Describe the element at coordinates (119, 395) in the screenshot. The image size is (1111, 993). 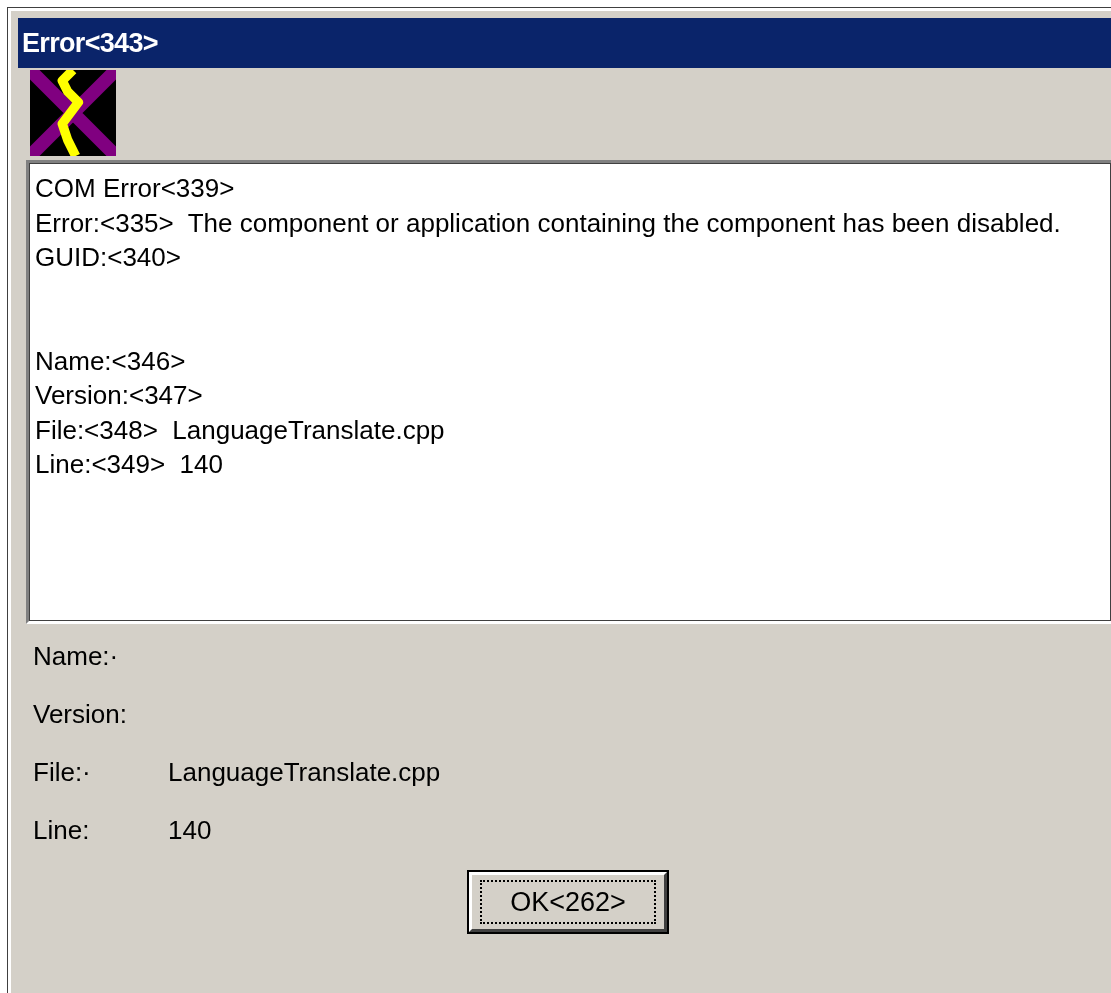
I see `message-line: Version:<347>` at that location.